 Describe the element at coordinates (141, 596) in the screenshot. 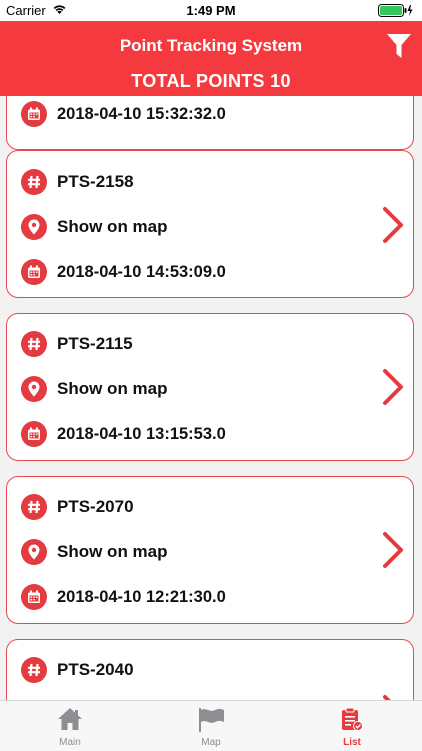

I see `point-date: 2018-04-10 12:21:30.0` at that location.